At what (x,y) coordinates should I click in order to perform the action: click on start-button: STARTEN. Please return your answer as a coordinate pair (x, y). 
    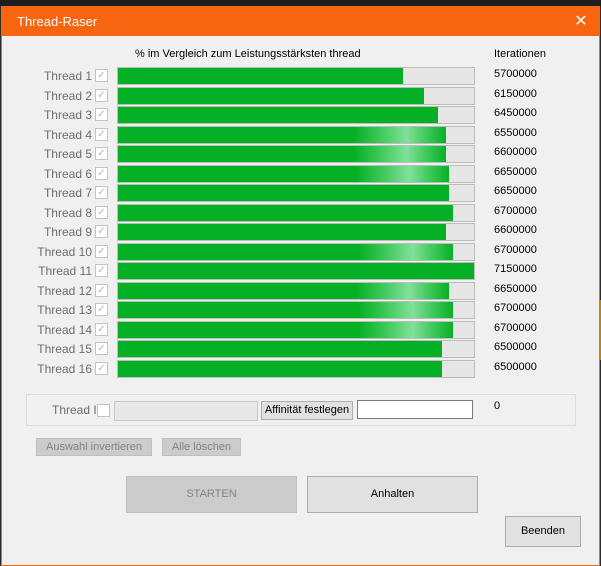
    Looking at the image, I should click on (211, 494).